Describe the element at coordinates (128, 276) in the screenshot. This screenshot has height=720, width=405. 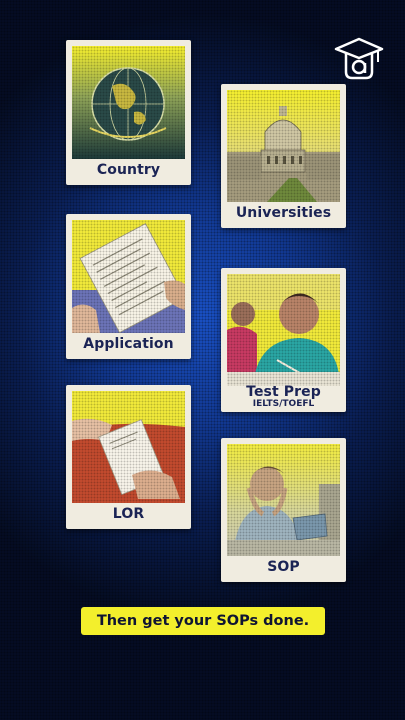
I see `form-icon` at that location.